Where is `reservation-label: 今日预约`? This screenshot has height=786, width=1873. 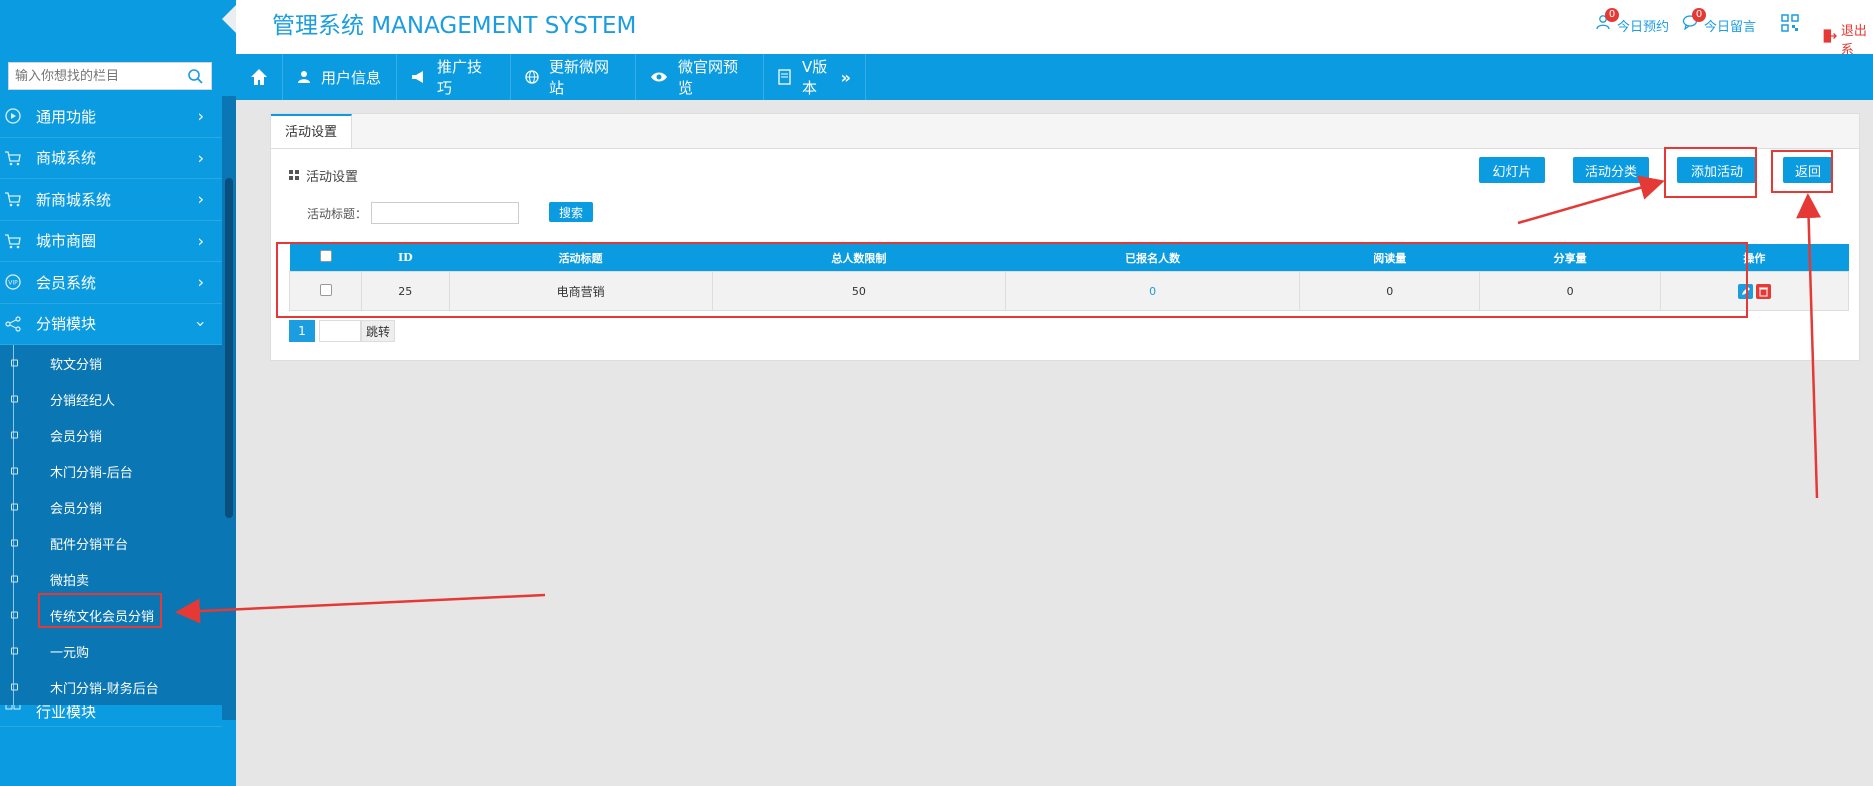
reservation-label: 今日预约 is located at coordinates (1643, 27).